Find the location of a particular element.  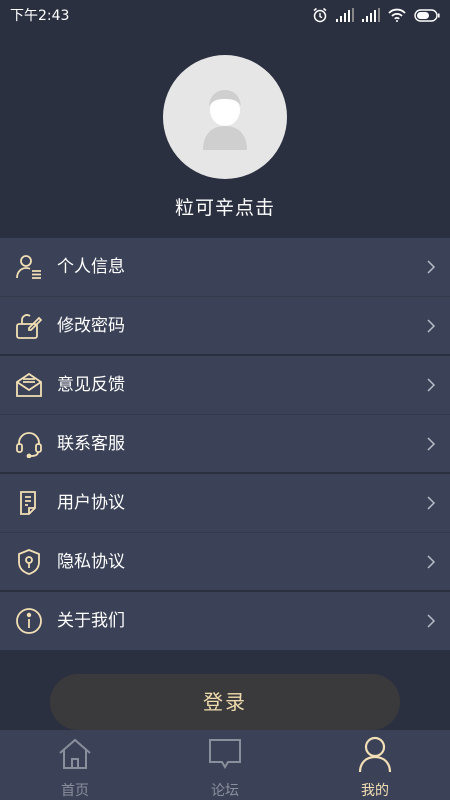

menu-group-support: 意见反馈 联系客服 is located at coordinates (225, 414).